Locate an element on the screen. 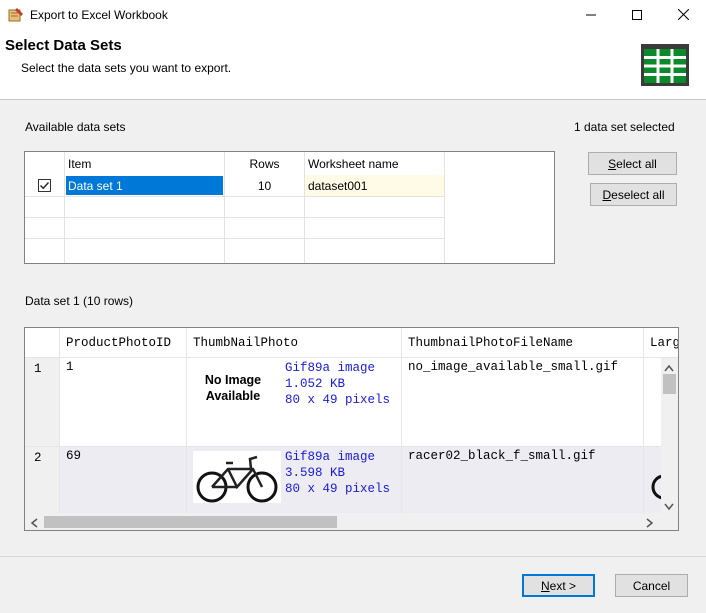 The image size is (706, 613). grid-header-row: Item Rows Worksheet name is located at coordinates (235, 163).